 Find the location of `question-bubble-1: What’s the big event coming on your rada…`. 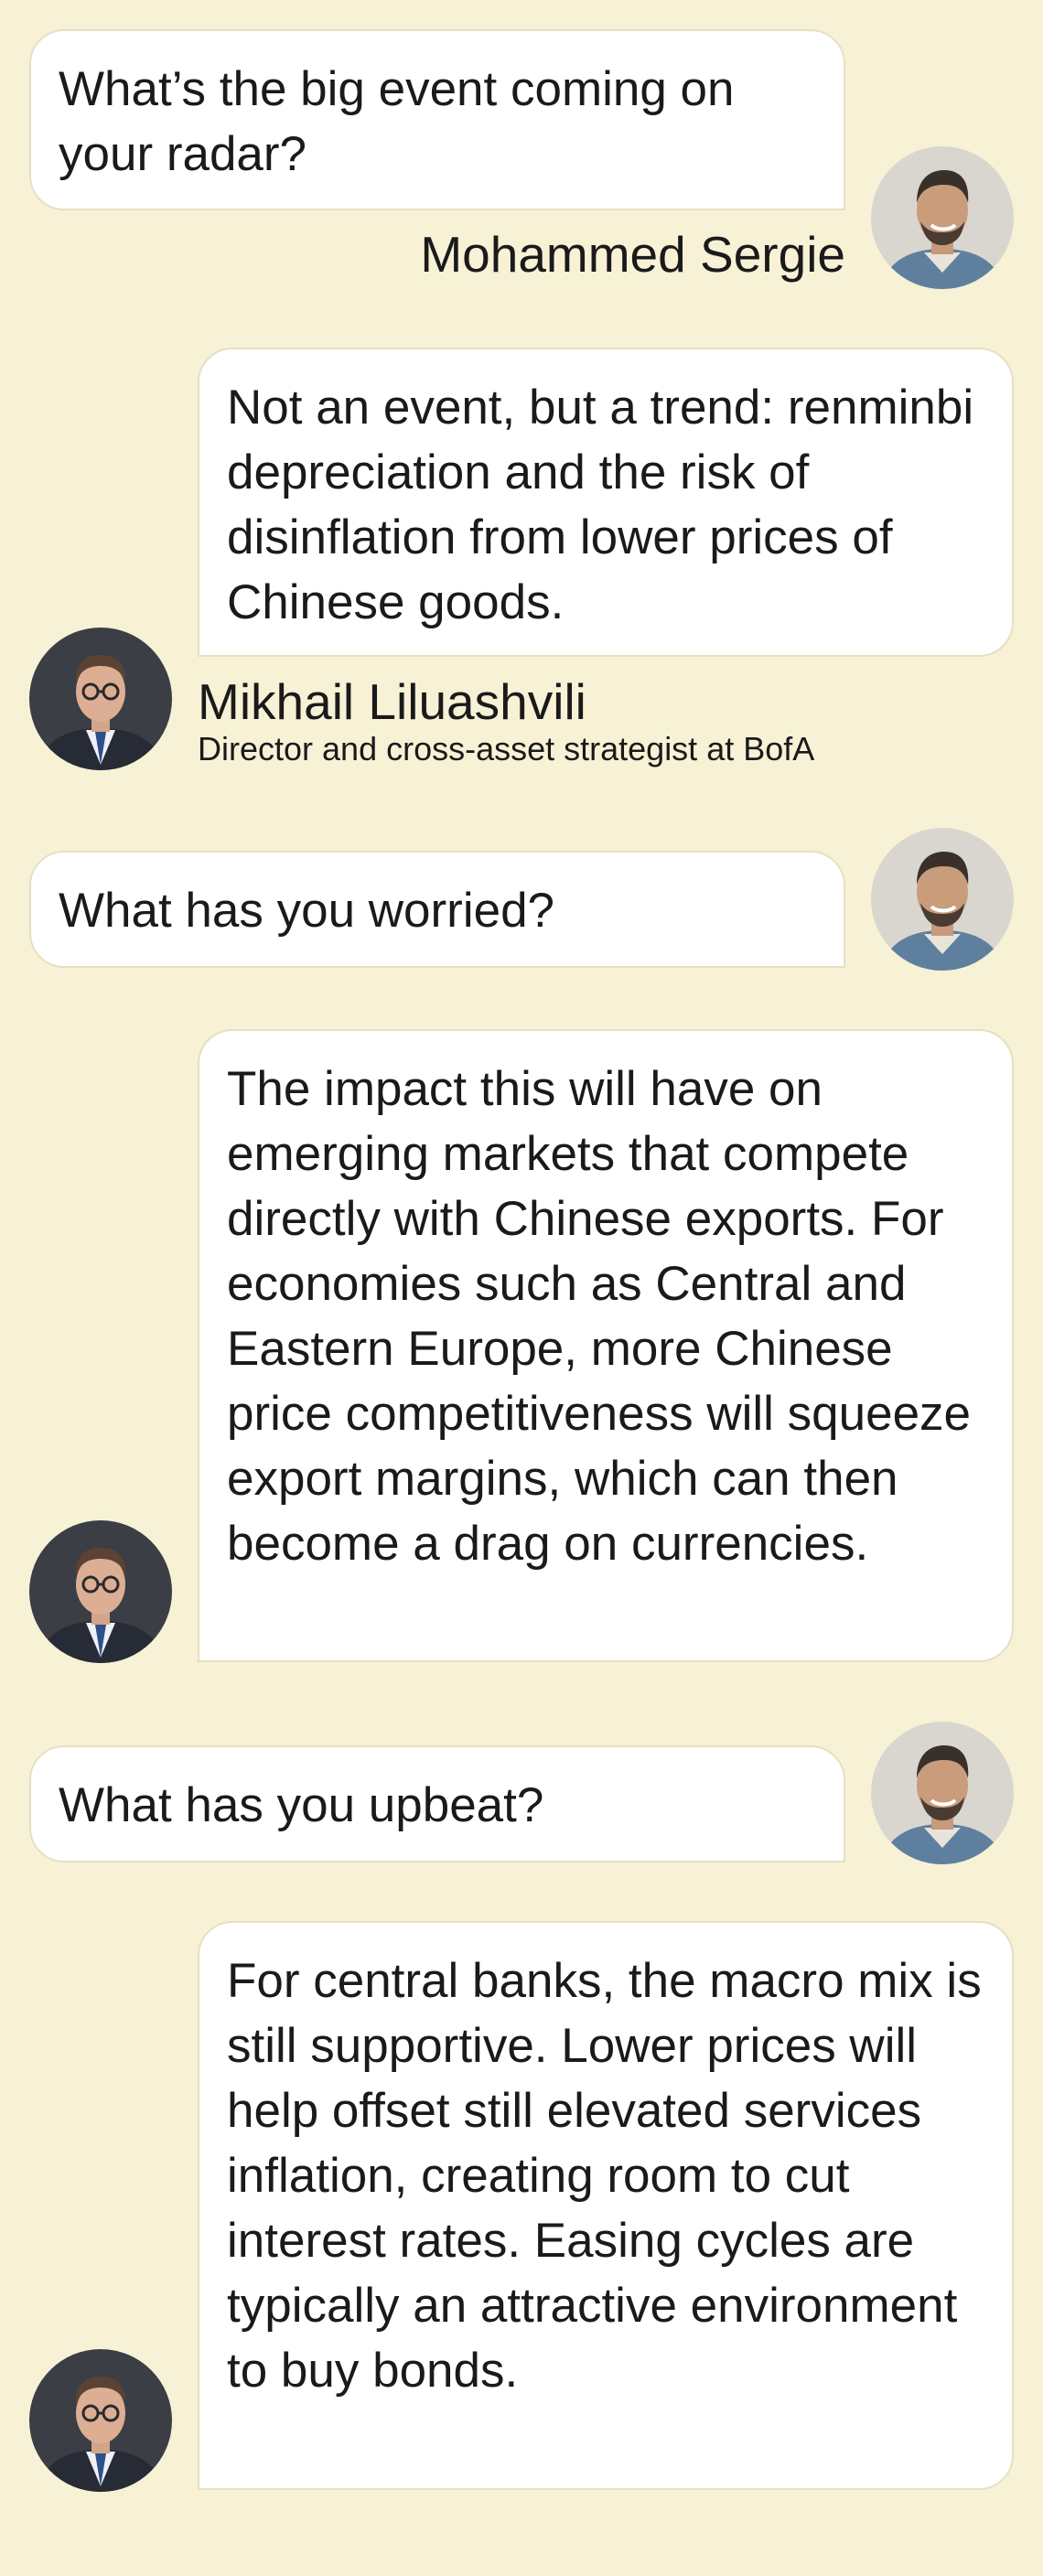

question-bubble-1: What’s the big event coming on your rada… is located at coordinates (437, 119).